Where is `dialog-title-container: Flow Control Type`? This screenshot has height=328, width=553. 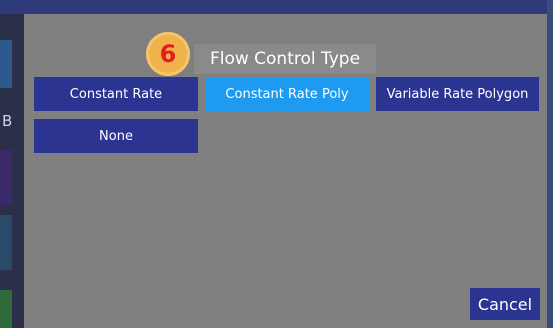
dialog-title-container: Flow Control Type is located at coordinates (285, 59).